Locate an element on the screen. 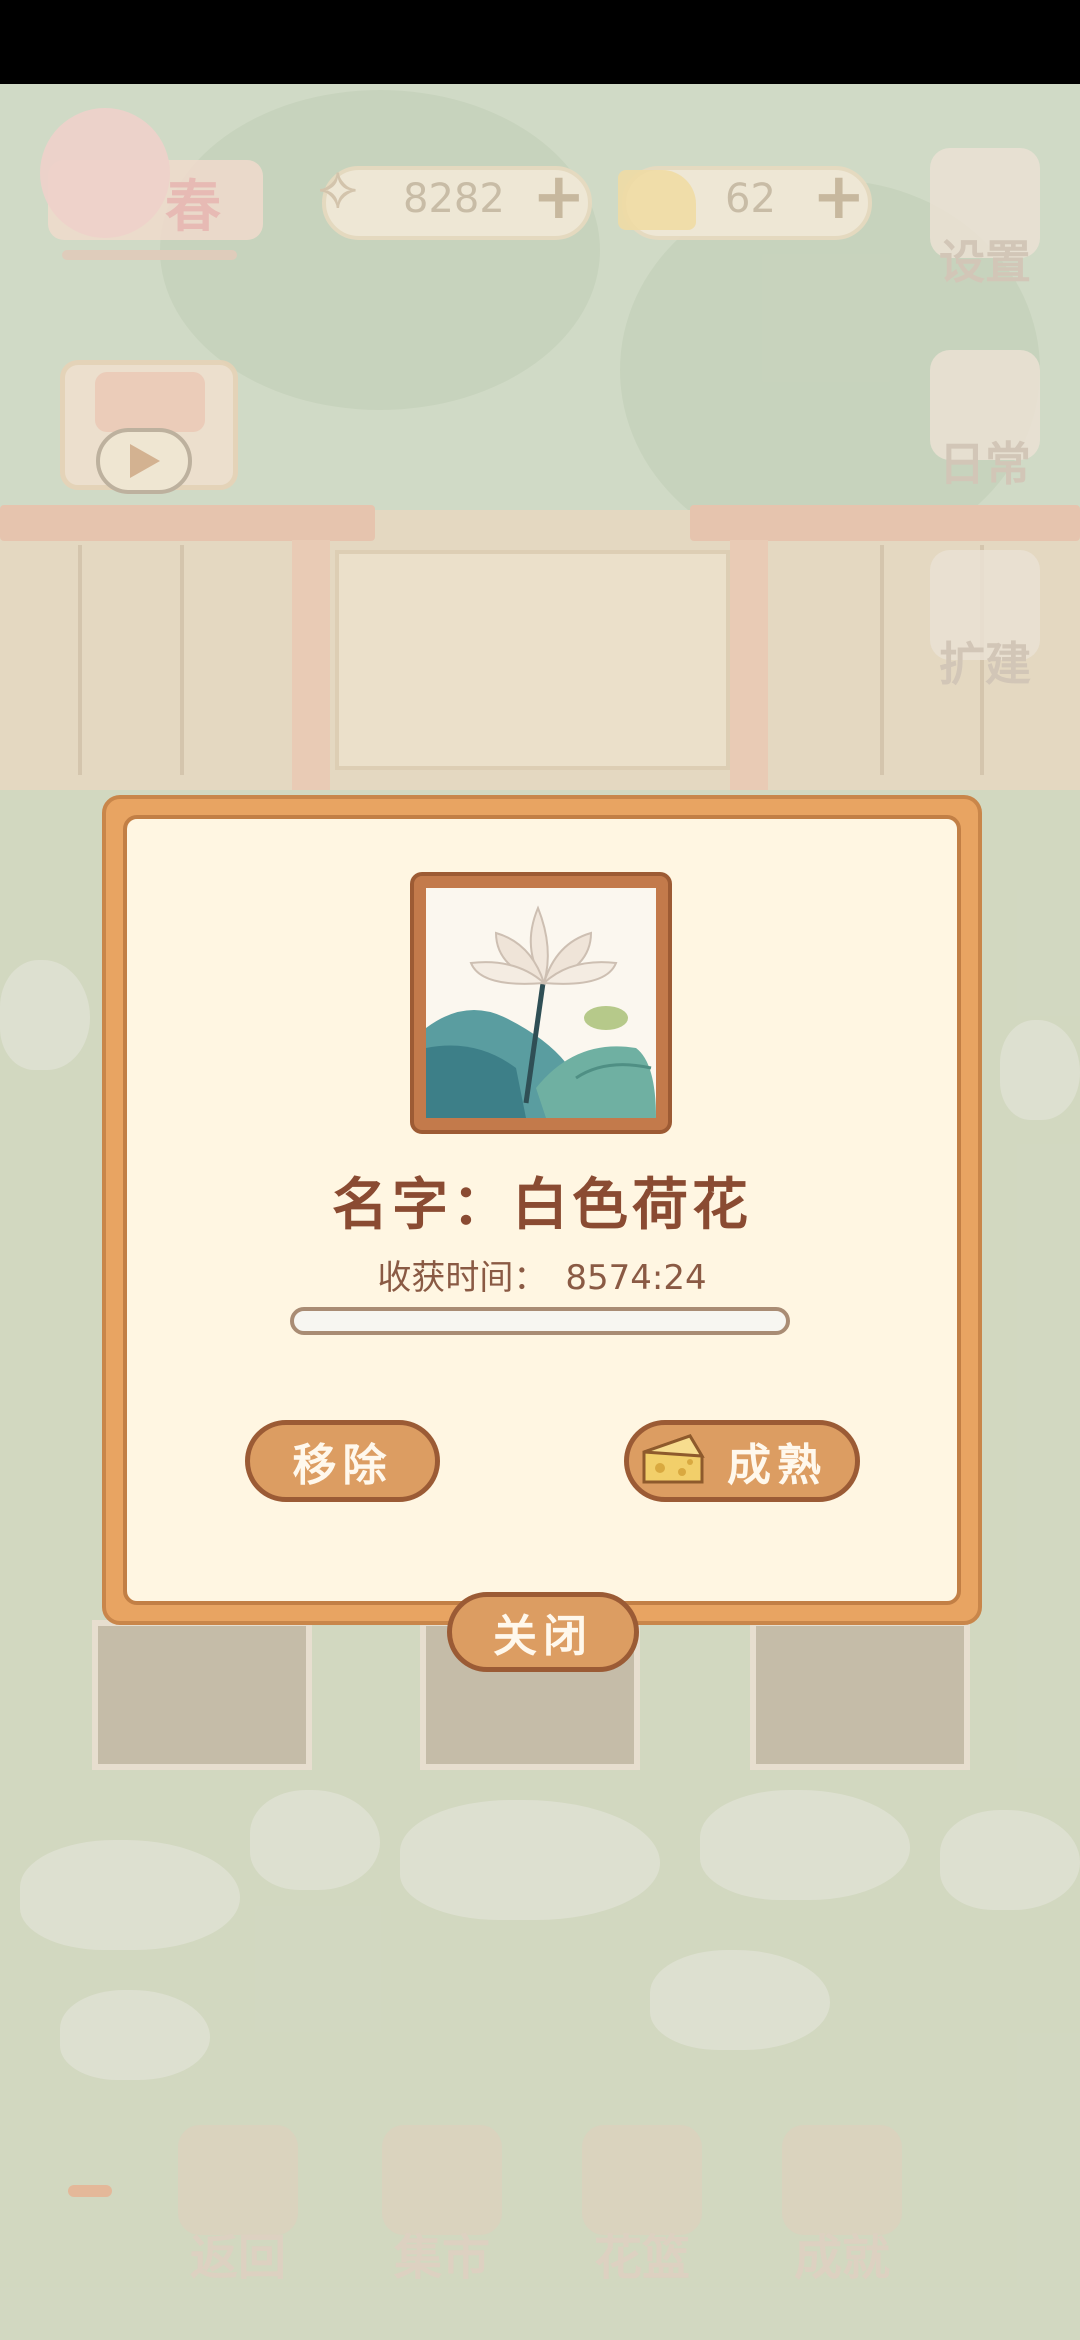 The width and height of the screenshot is (1080, 2340). harvest-time-row: 收获时间： 8574:24 is located at coordinates (542, 1274).